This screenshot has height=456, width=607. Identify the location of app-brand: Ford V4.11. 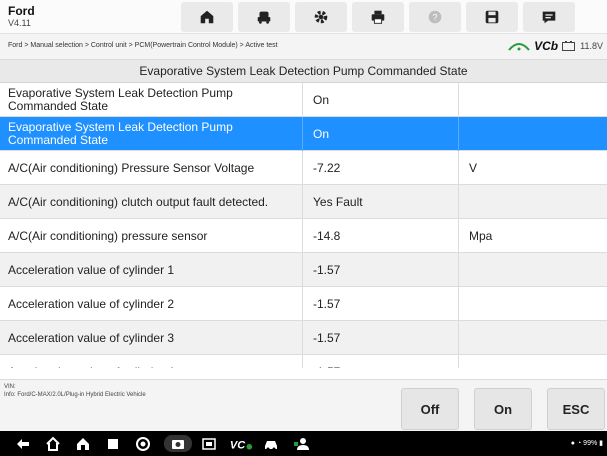
(21, 17).